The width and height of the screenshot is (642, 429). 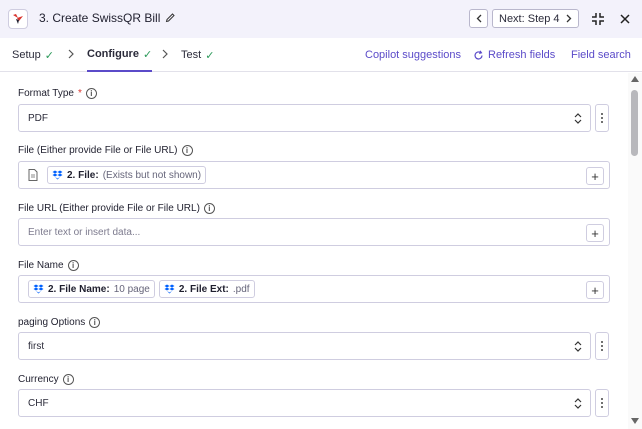 I want to click on copilot-suggestions-label: Copilot suggestions, so click(x=413, y=55).